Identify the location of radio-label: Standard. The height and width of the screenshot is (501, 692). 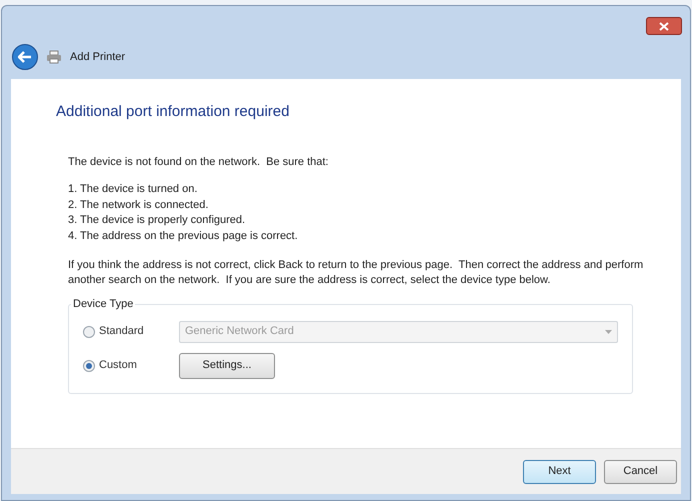
(121, 332).